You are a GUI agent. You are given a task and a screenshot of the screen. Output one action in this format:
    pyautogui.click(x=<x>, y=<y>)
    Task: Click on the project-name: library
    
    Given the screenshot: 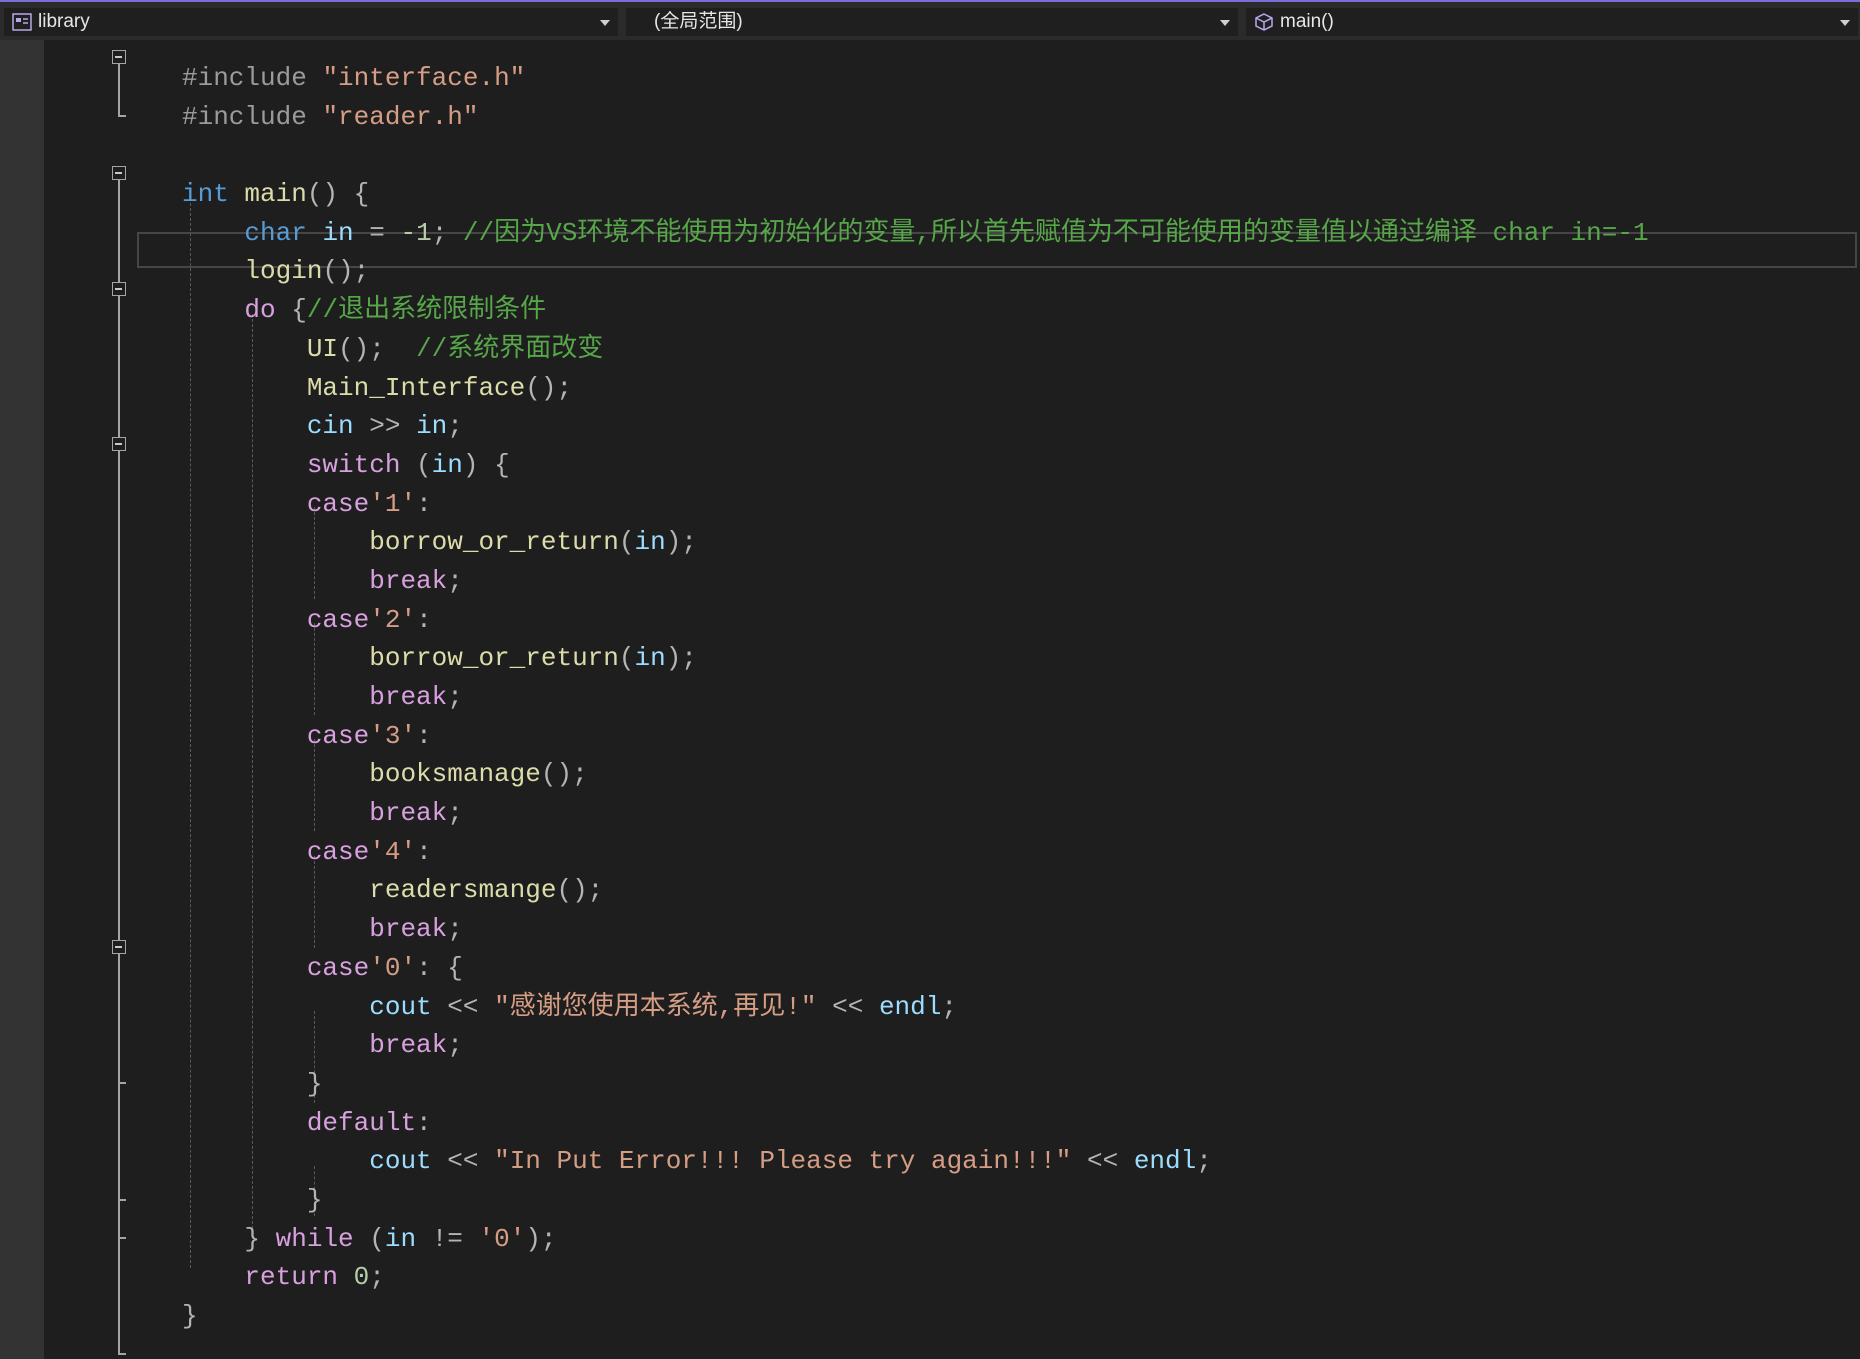 What is the action you would take?
    pyautogui.click(x=64, y=21)
    